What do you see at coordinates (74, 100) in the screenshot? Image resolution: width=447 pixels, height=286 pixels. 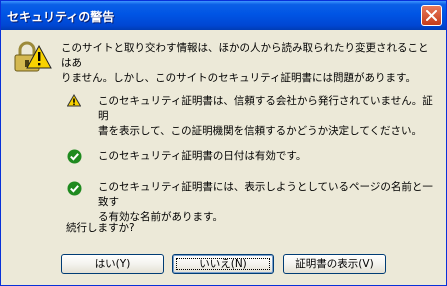 I see `warning-icon` at bounding box center [74, 100].